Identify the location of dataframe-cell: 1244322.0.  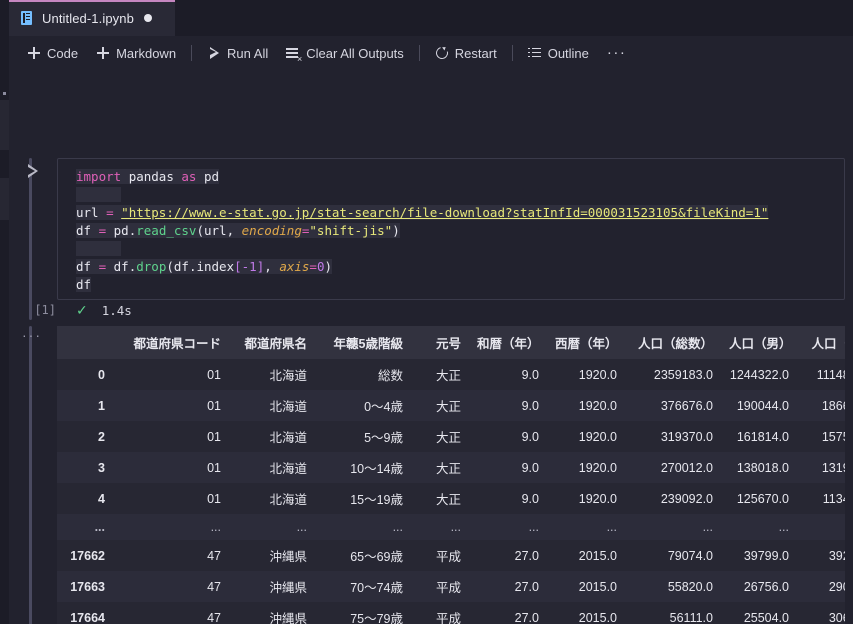
(759, 374).